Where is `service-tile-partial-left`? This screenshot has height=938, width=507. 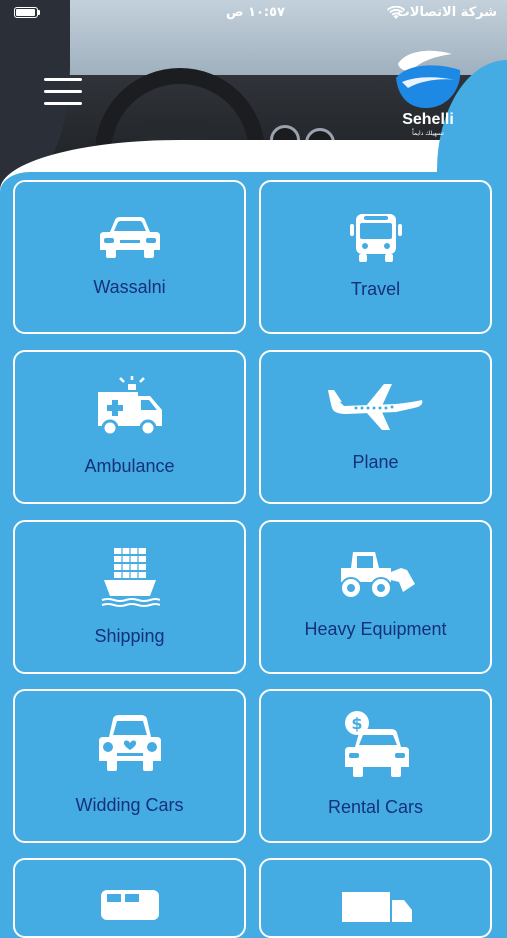
service-tile-partial-left is located at coordinates (129, 898).